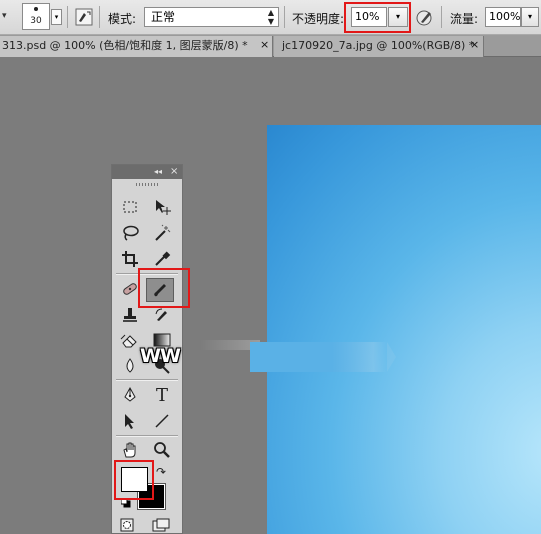  I want to click on drop-icon, so click(130, 365).